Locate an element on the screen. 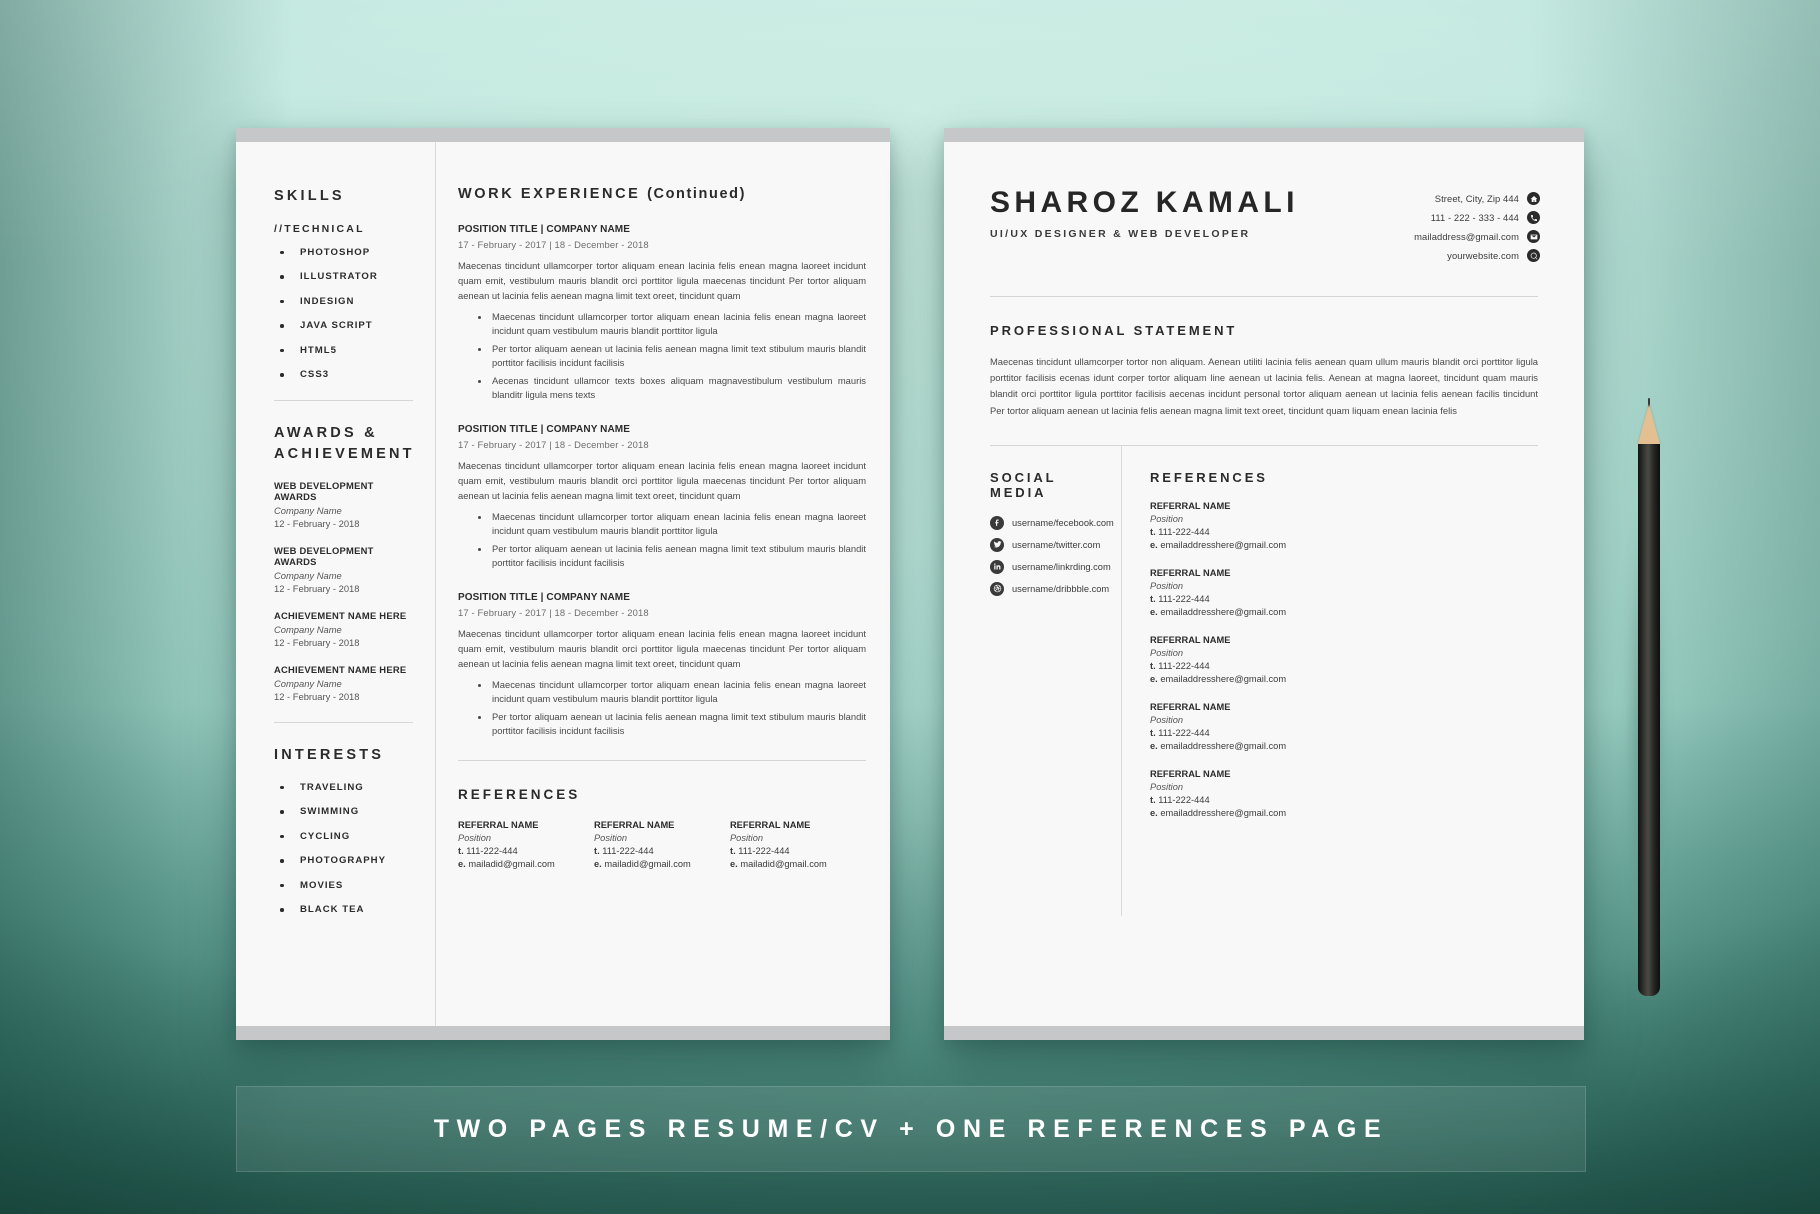  contact-row: 111 - 222 - 333 - 444 is located at coordinates (1477, 217).